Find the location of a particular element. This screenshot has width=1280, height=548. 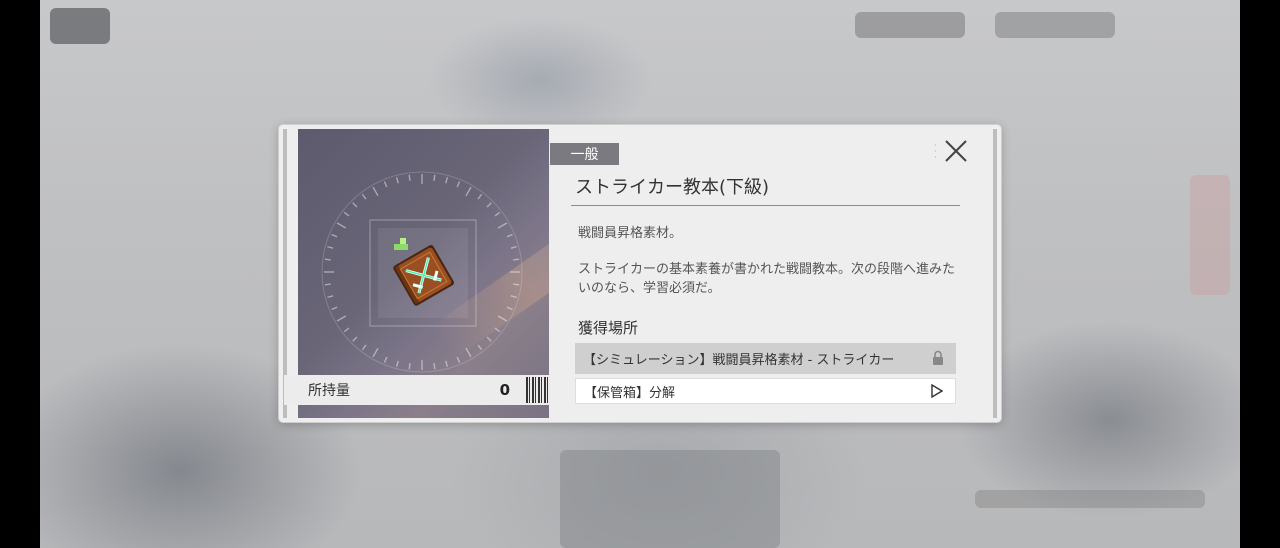

source-item-label: 【シミュレーション】戦闘員昇格素材 - ストライカー is located at coordinates (739, 360).